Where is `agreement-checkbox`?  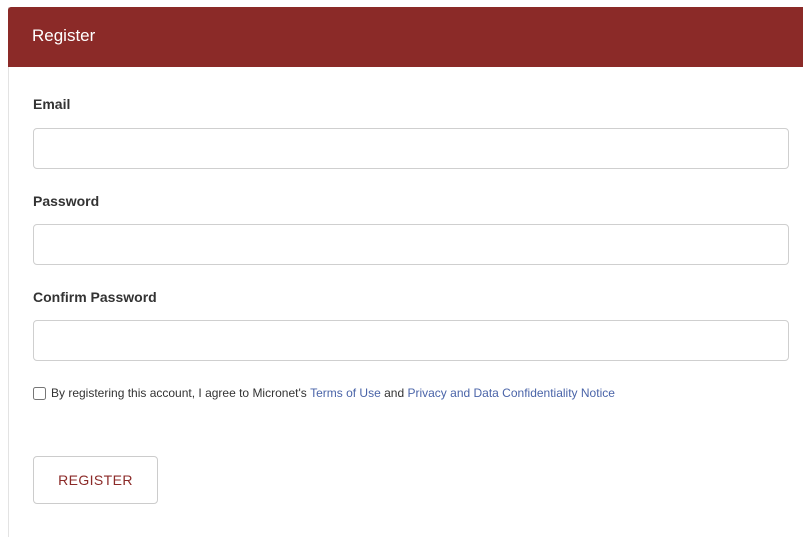
agreement-checkbox is located at coordinates (39, 393).